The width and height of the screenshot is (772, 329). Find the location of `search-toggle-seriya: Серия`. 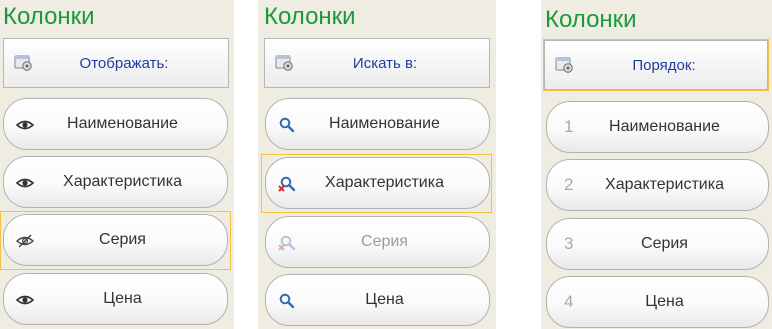

search-toggle-seriya: Серия is located at coordinates (377, 242).